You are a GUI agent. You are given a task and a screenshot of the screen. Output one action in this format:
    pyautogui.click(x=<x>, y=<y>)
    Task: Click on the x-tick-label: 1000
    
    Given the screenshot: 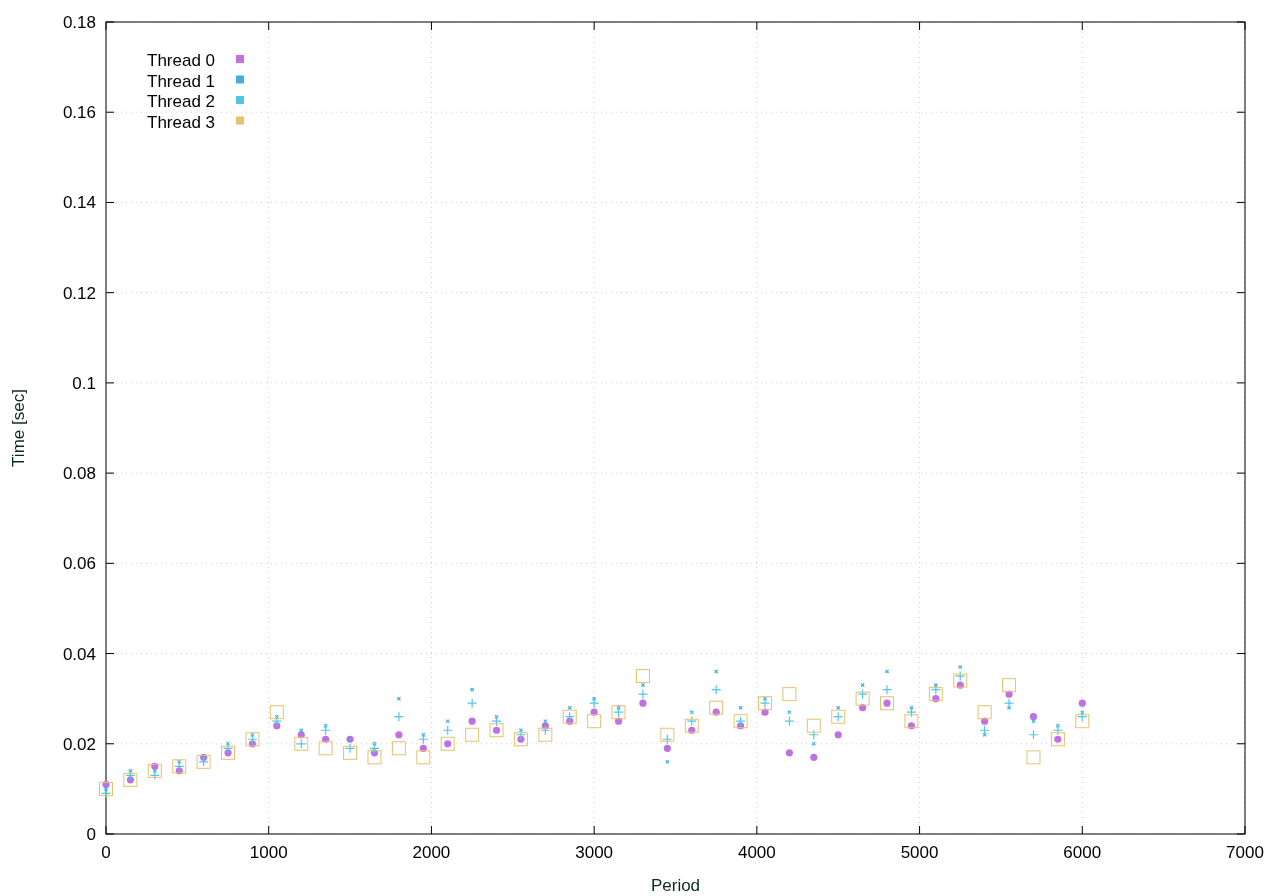 What is the action you would take?
    pyautogui.click(x=268, y=852)
    